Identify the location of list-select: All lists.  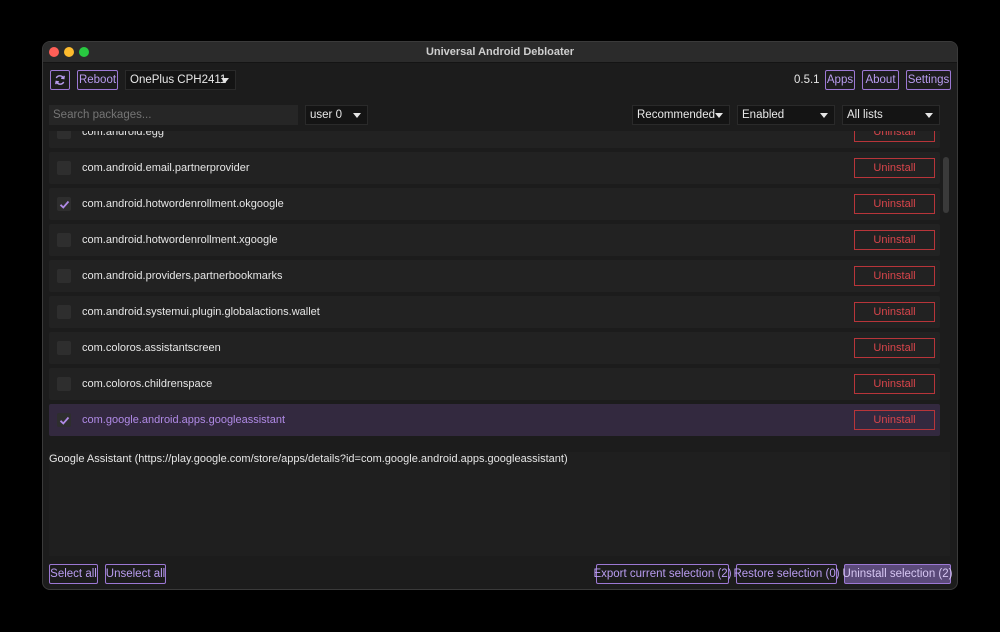
(891, 115).